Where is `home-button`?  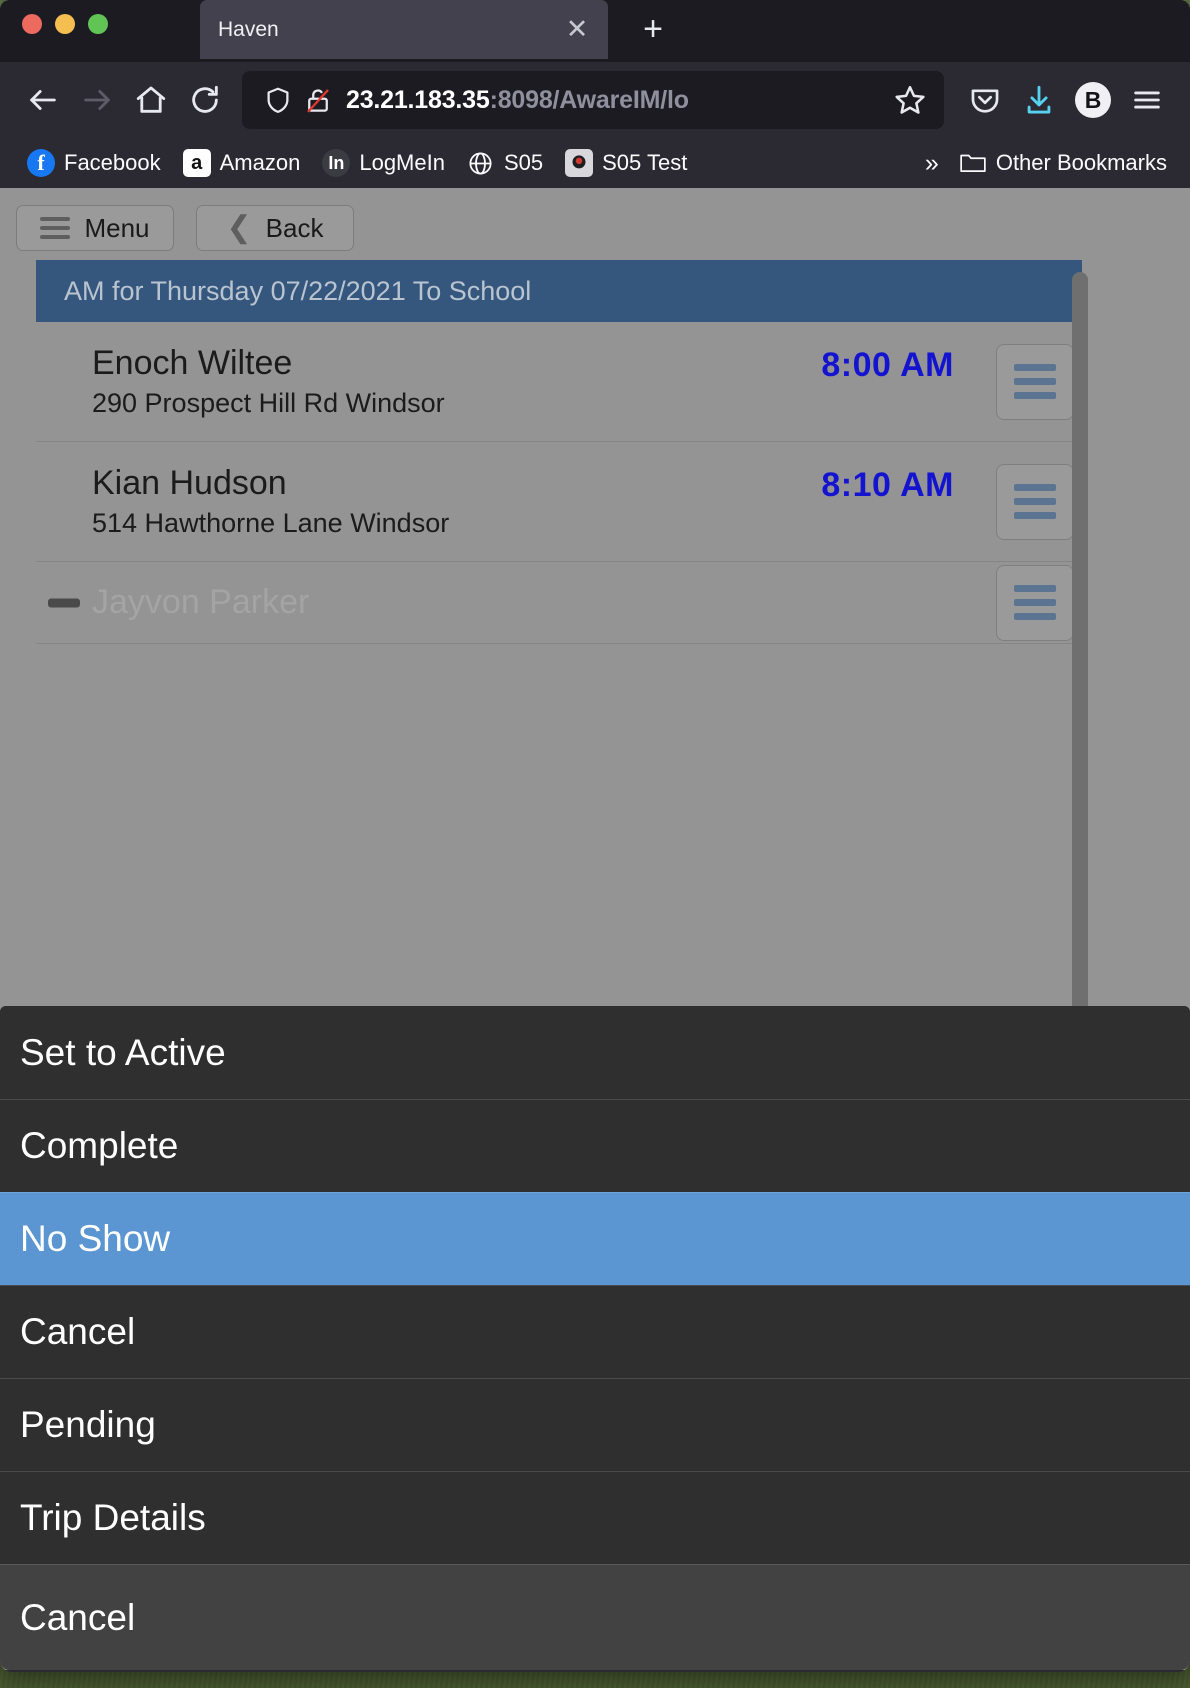 home-button is located at coordinates (151, 100).